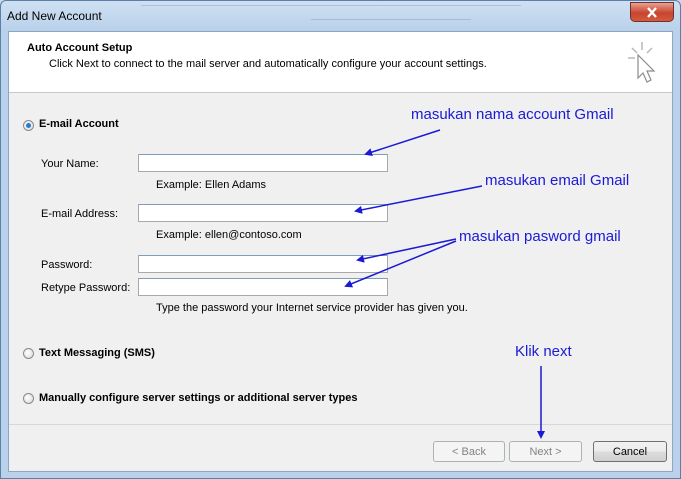  I want to click on sms-label: Text Messaging (SMS), so click(97, 353).